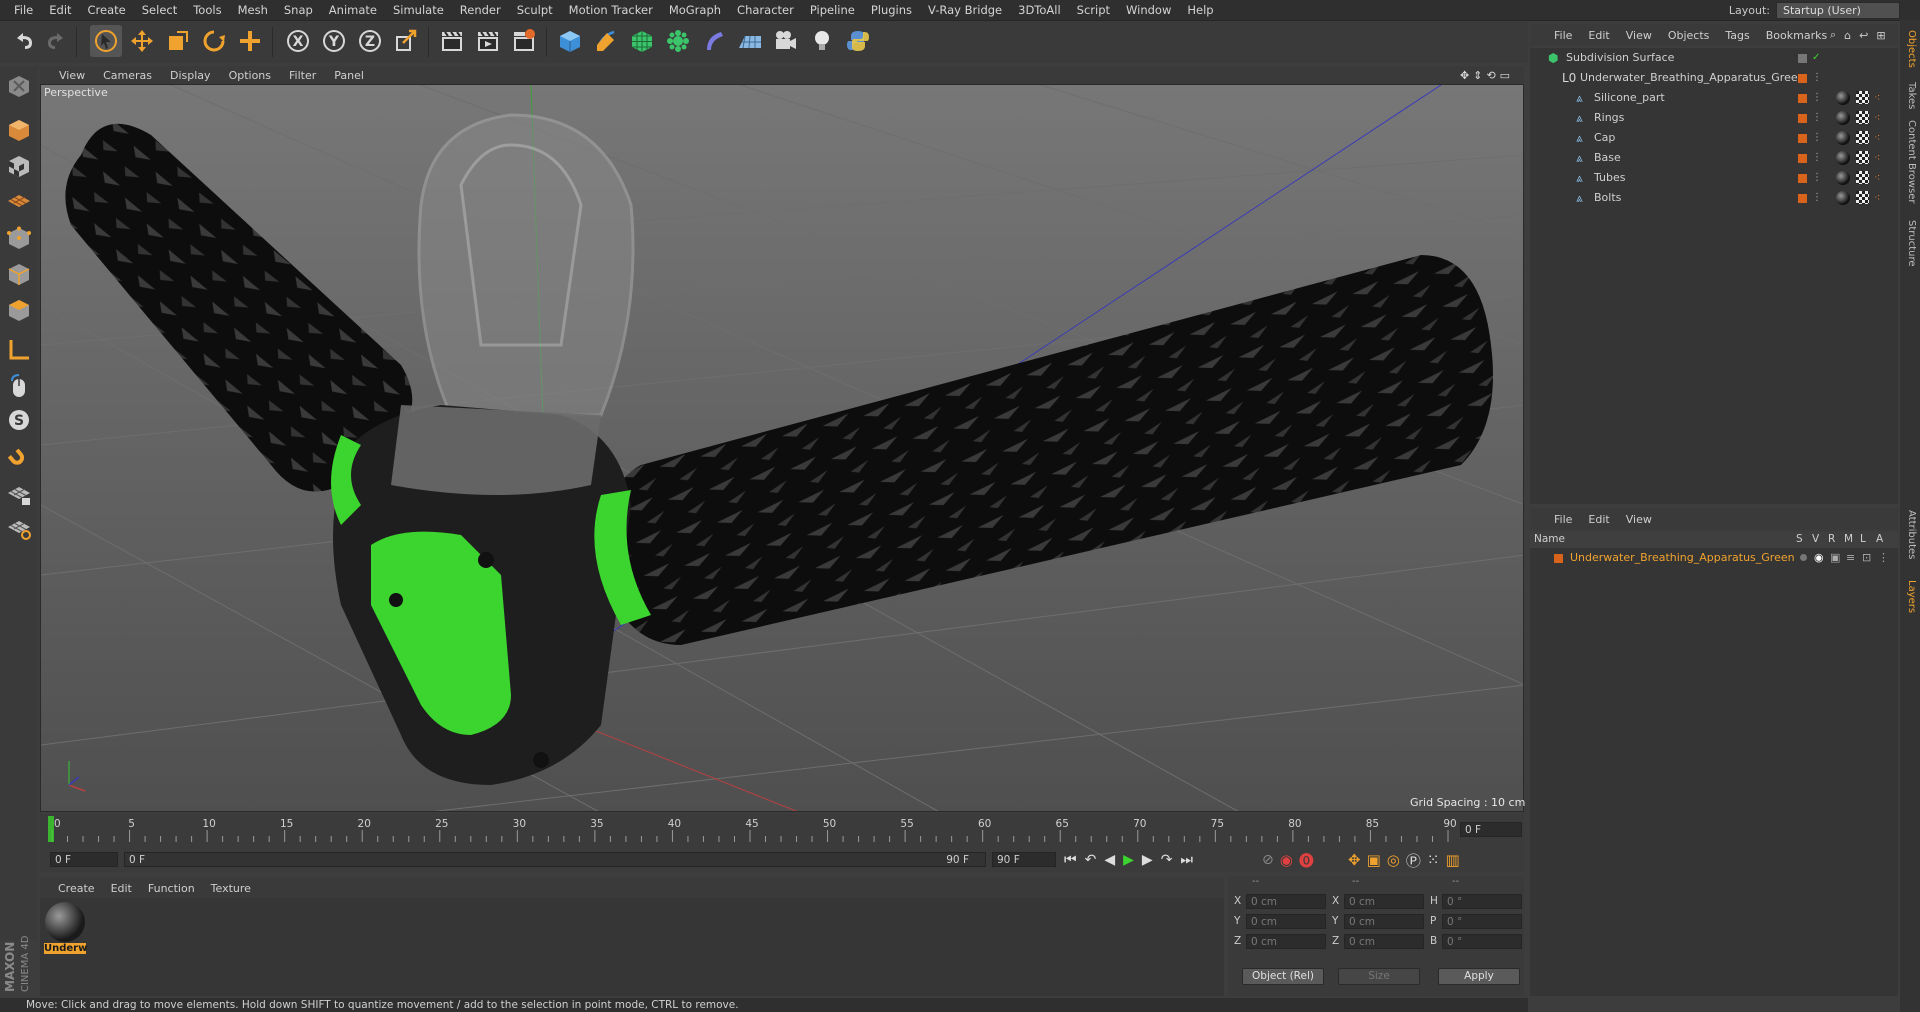  Describe the element at coordinates (832, 10) in the screenshot. I see `menu-pipeline: Pipeline` at that location.